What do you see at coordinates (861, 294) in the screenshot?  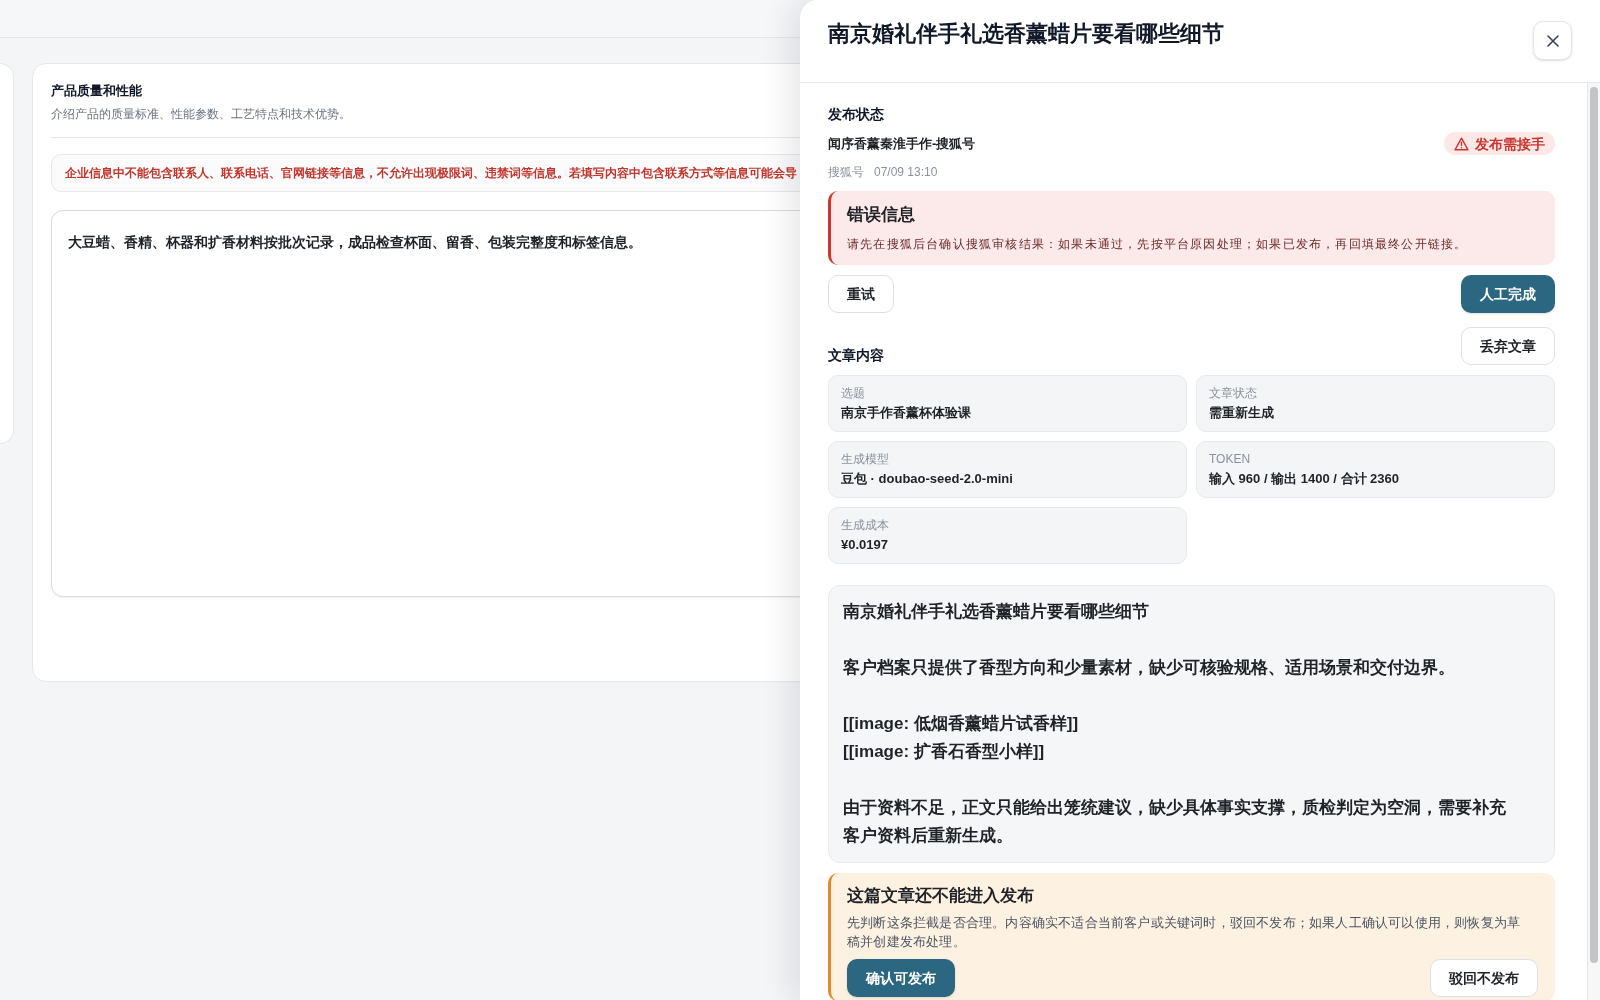 I see `action-button: 重试` at bounding box center [861, 294].